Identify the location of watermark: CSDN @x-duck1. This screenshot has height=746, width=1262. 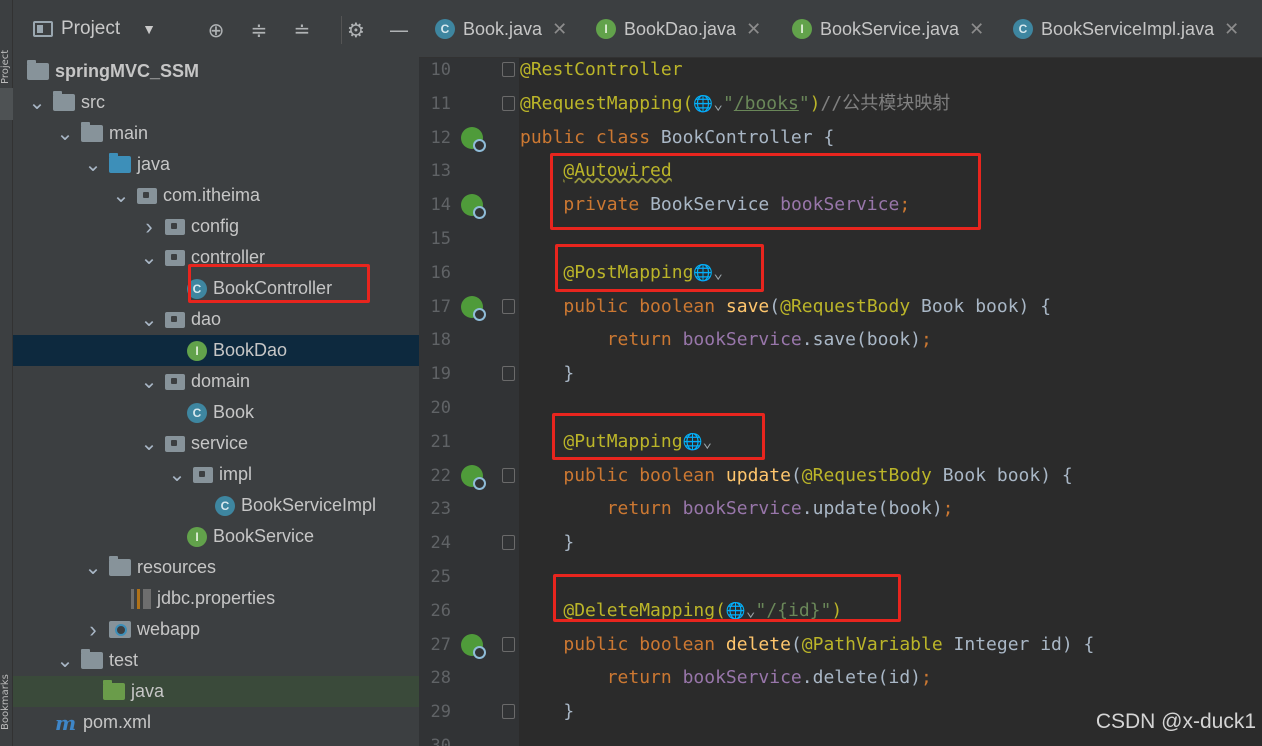
(1175, 721).